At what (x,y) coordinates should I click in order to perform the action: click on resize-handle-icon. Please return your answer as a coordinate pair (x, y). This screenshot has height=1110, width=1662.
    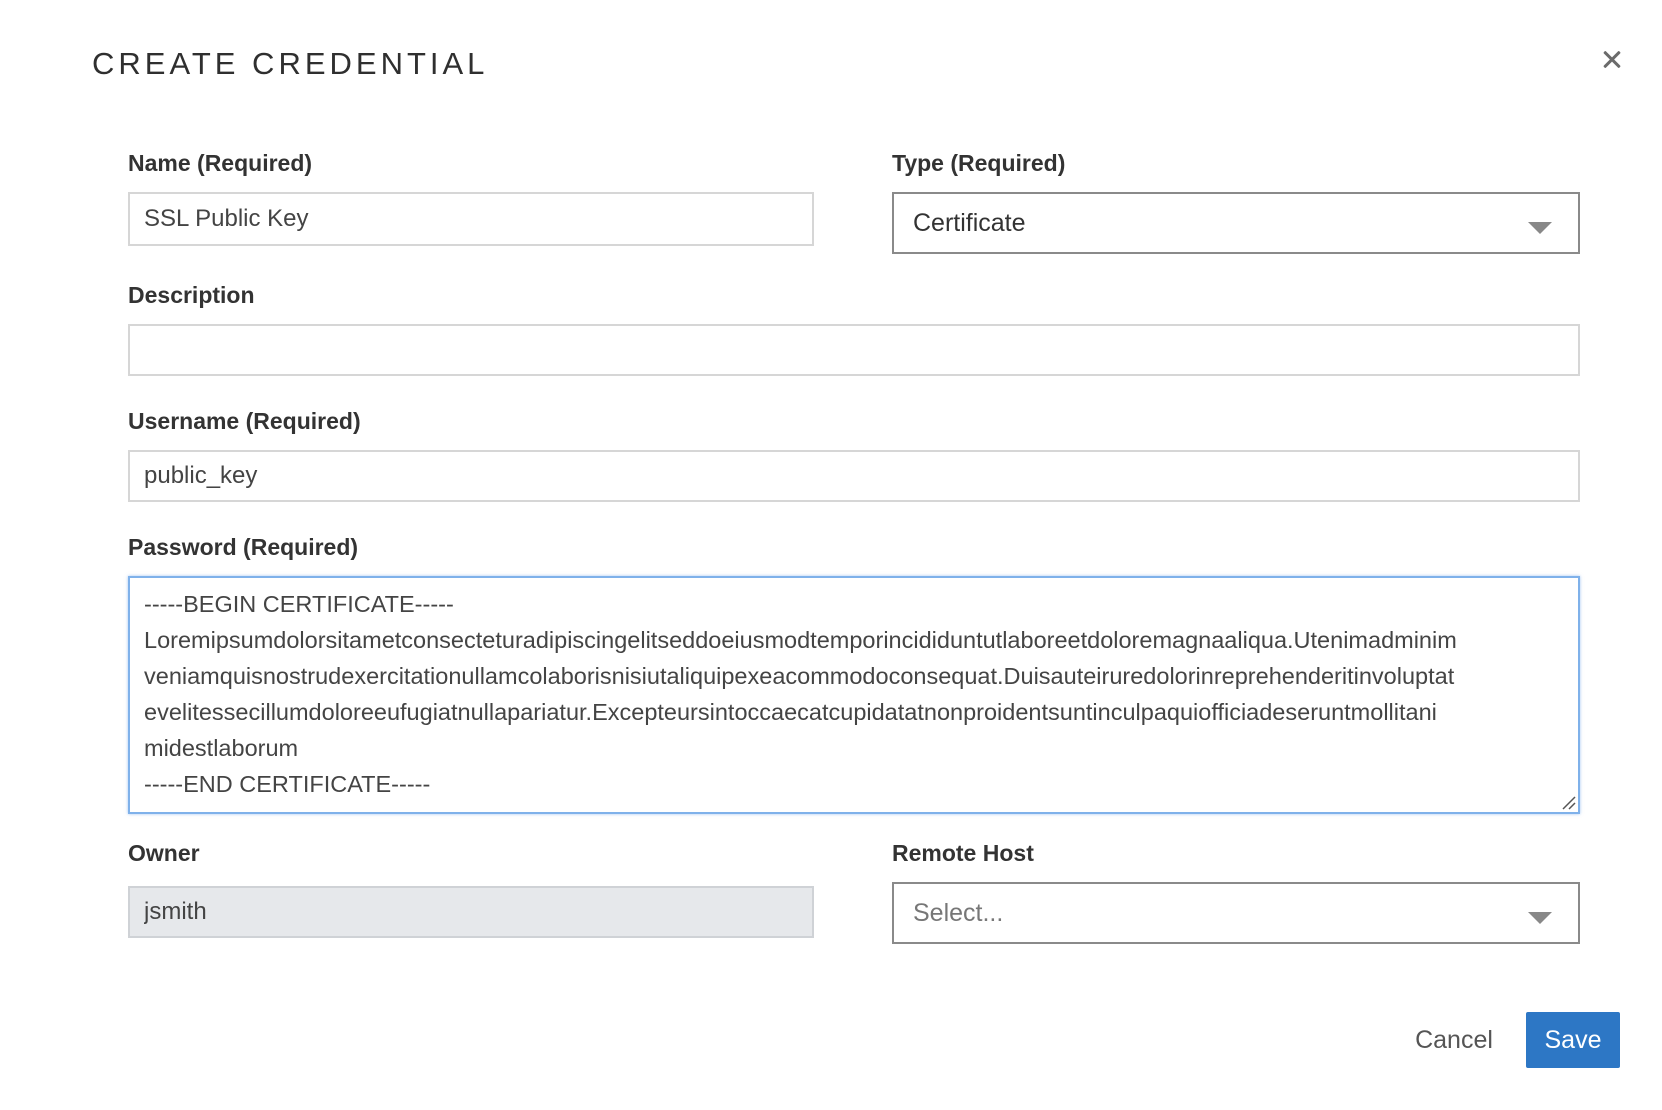
    Looking at the image, I should click on (1568, 802).